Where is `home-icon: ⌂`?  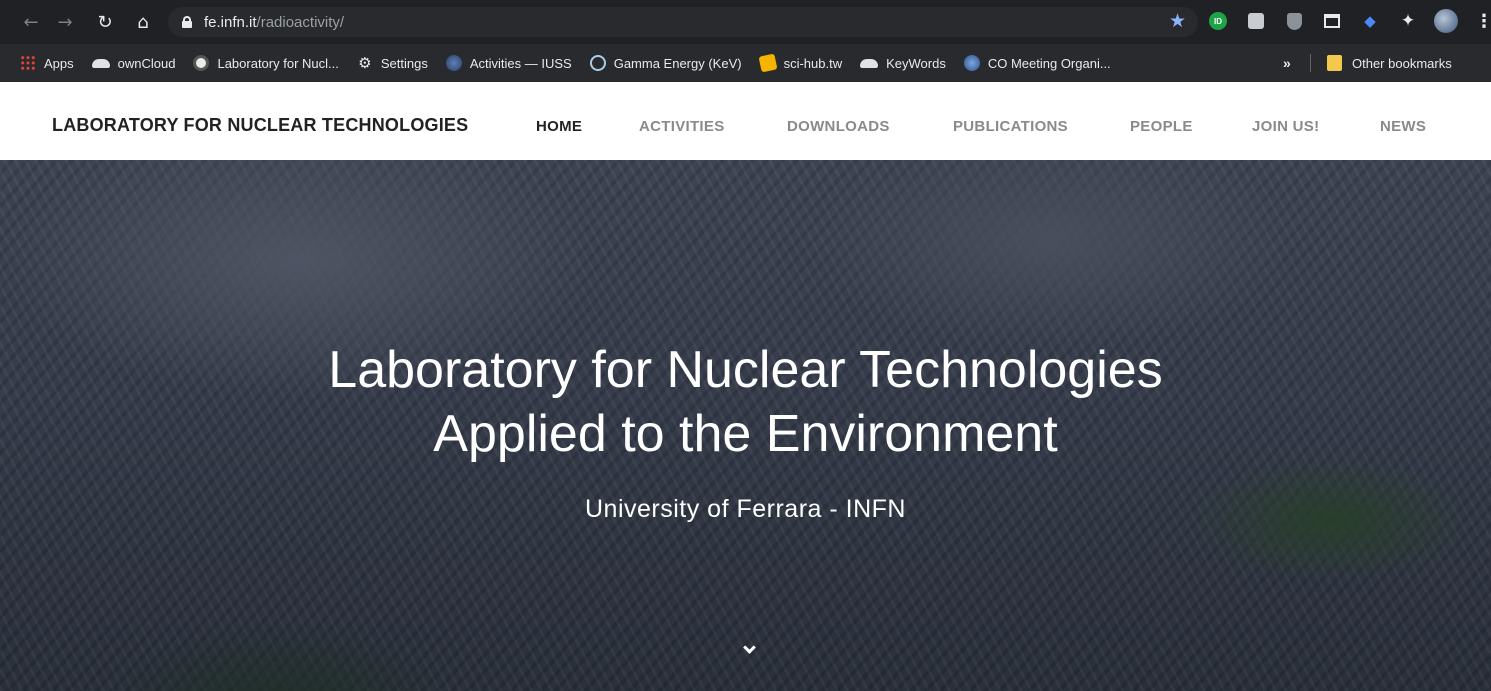 home-icon: ⌂ is located at coordinates (143, 22).